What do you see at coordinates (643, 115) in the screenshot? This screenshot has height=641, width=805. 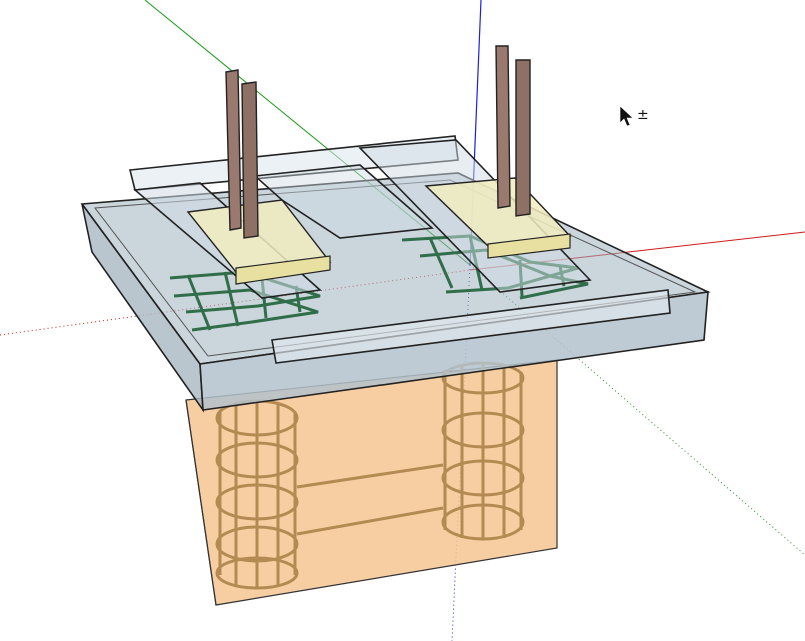 I see `cursor-modifier: ±` at bounding box center [643, 115].